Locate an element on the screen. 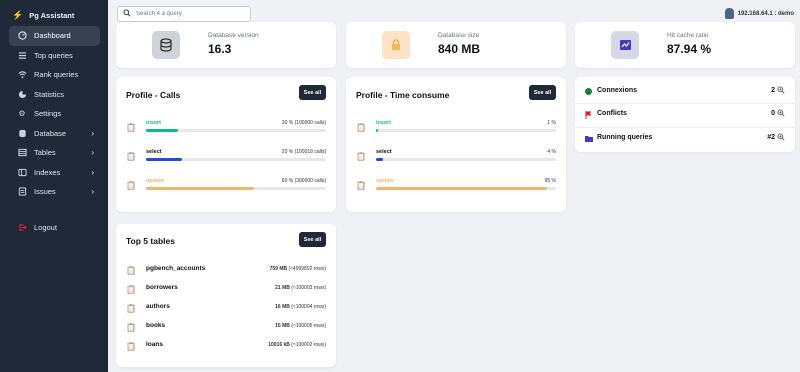  card-title: Profile - Calls is located at coordinates (153, 95).